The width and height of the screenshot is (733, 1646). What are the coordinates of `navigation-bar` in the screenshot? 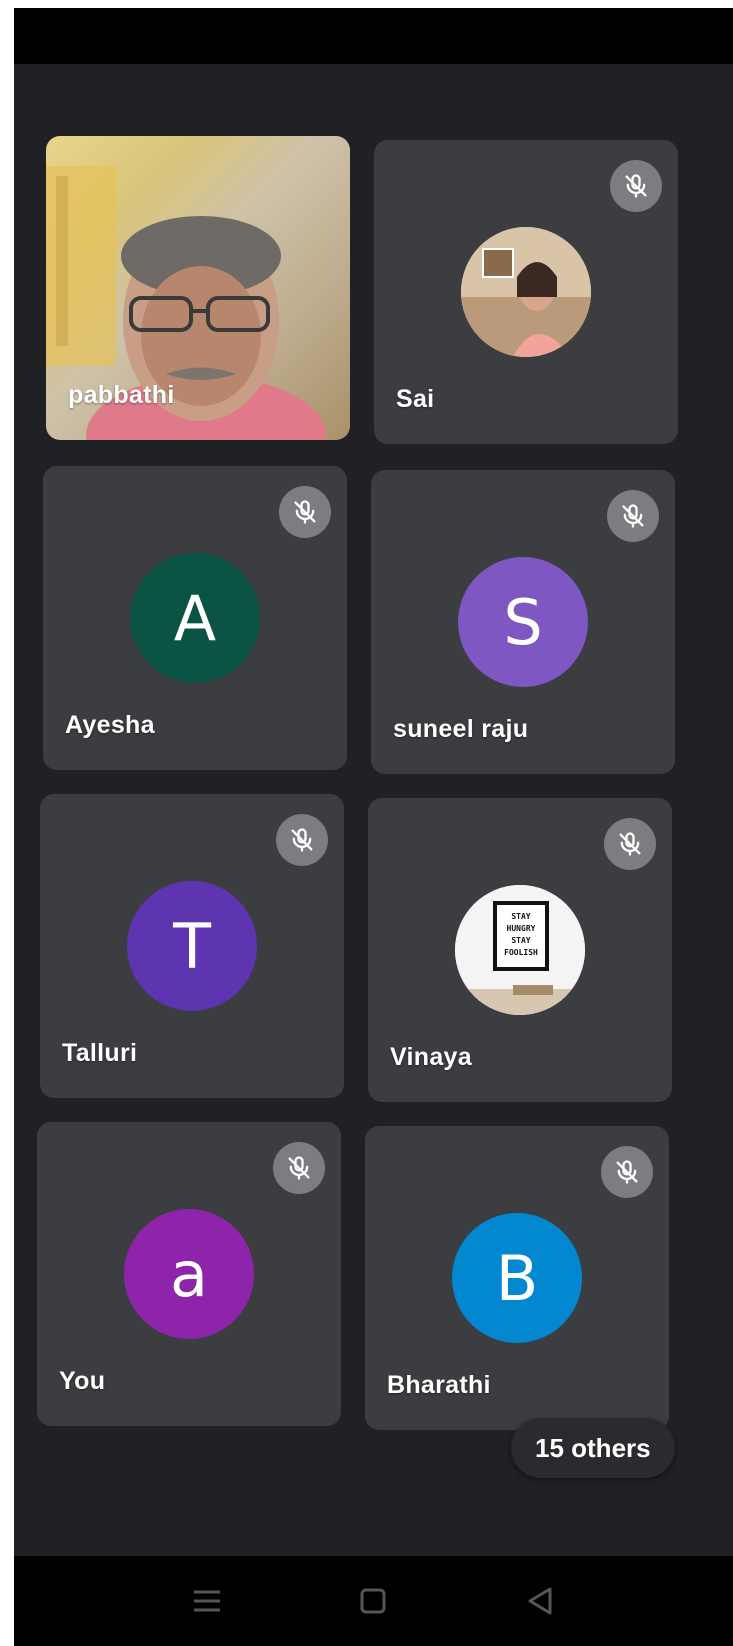 It's located at (373, 1601).